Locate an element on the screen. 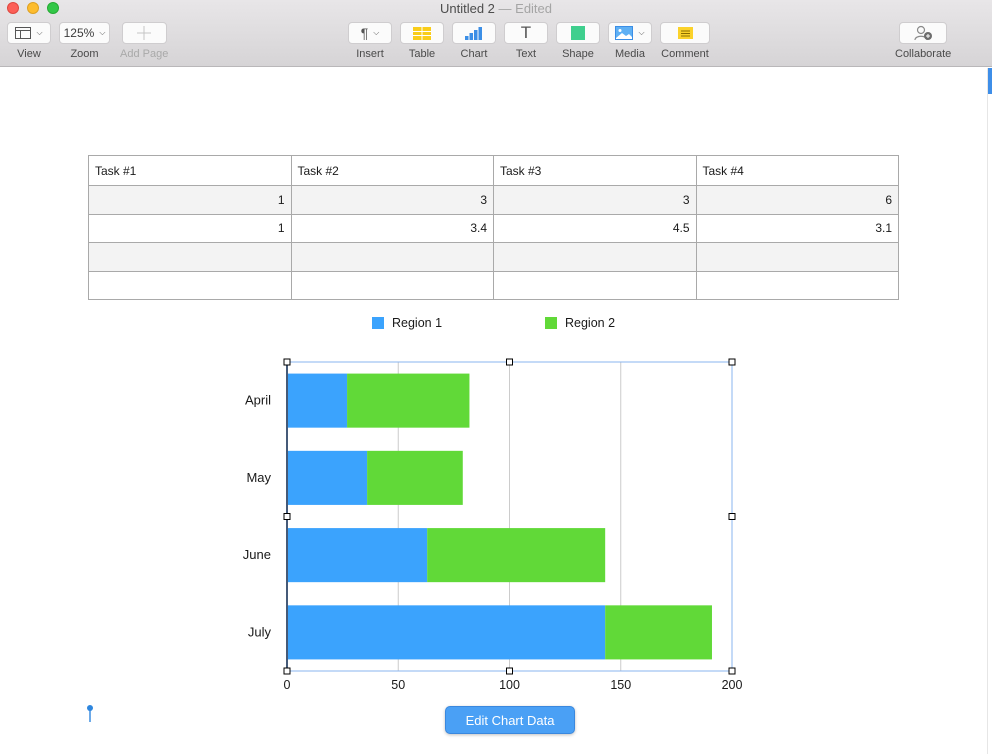 The width and height of the screenshot is (992, 754). x-tick-label: 200 is located at coordinates (732, 685).